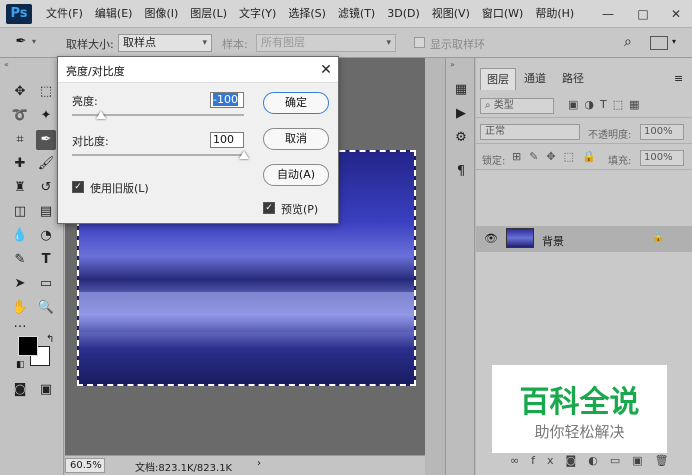 This screenshot has height=475, width=692. What do you see at coordinates (50, 339) in the screenshot?
I see `swap-colors-icon: ↰` at bounding box center [50, 339].